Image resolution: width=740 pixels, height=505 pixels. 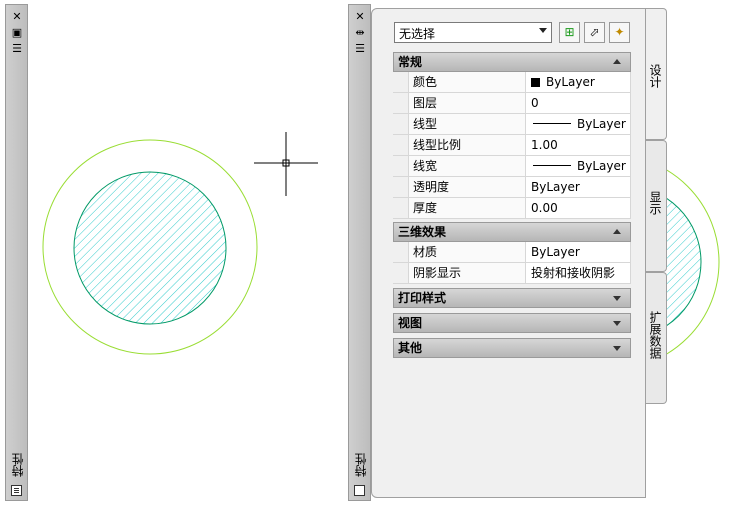 I want to click on property-row: 线宽 ByLayer, so click(x=512, y=166).